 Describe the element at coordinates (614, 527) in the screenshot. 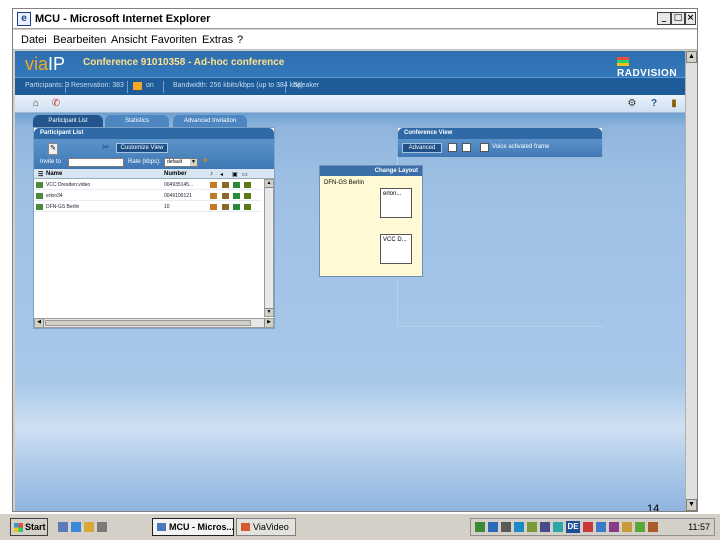

I see `tray-audio-icon` at that location.